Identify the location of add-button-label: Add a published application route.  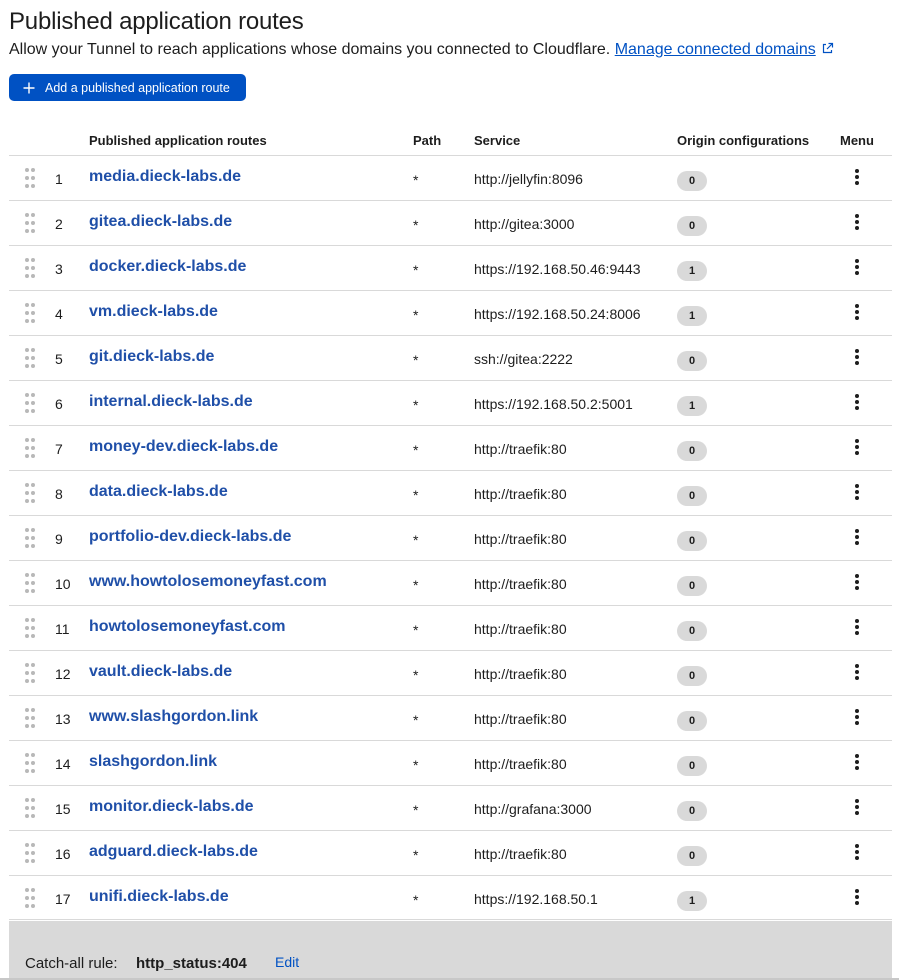
(137, 87).